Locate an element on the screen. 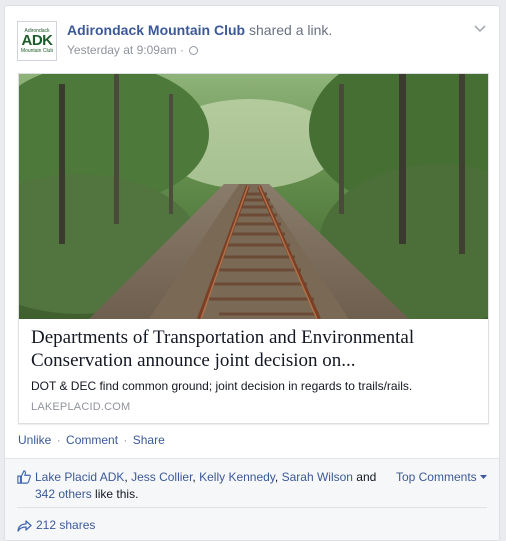 The height and width of the screenshot is (541, 506). top-comments-label: Top Comments is located at coordinates (436, 477).